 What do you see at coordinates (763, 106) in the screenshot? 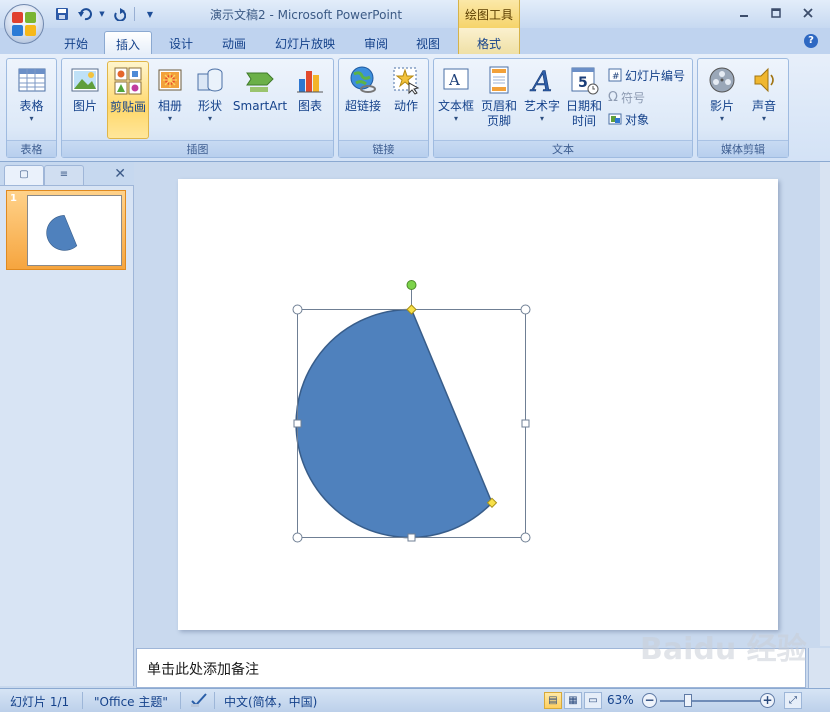
I see `sound-button-label: 声音` at bounding box center [763, 106].